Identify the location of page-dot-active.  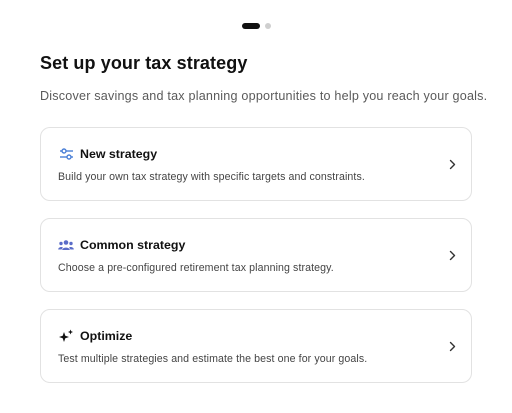
(250, 26).